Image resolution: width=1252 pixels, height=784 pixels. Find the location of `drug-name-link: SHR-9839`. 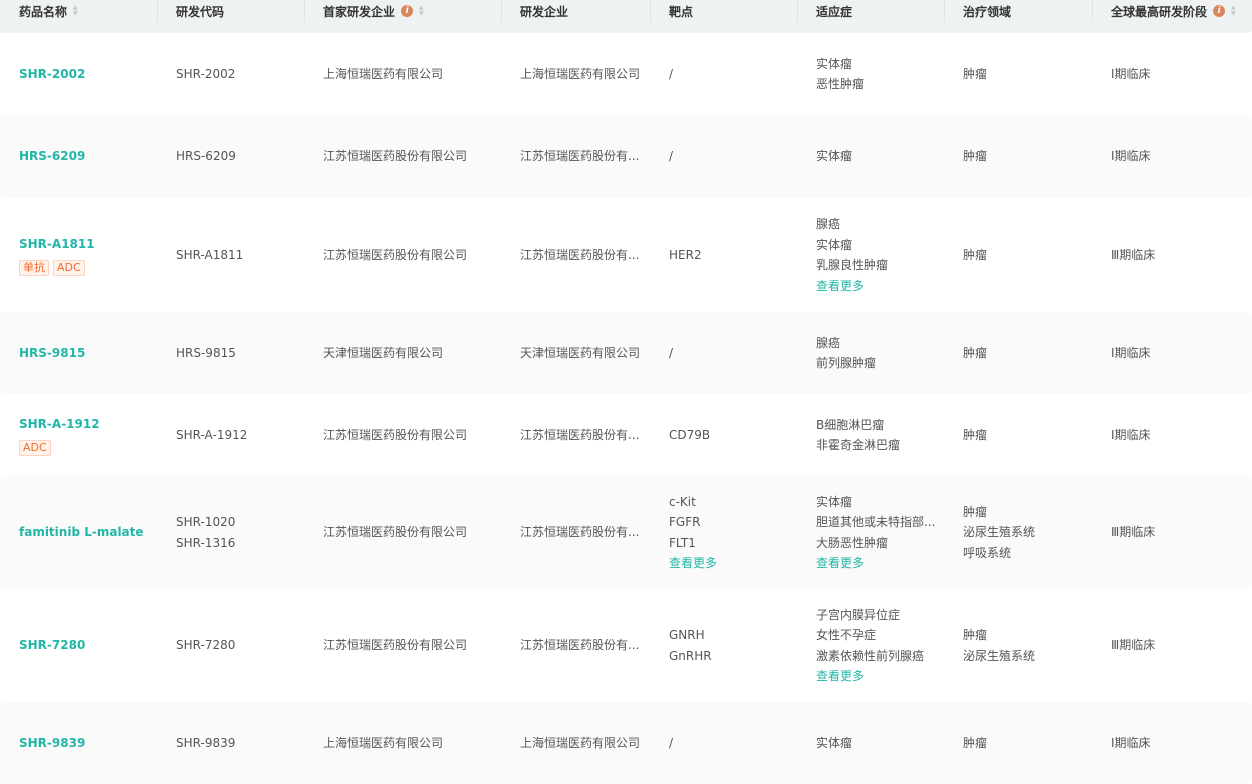

drug-name-link: SHR-9839 is located at coordinates (88, 743).